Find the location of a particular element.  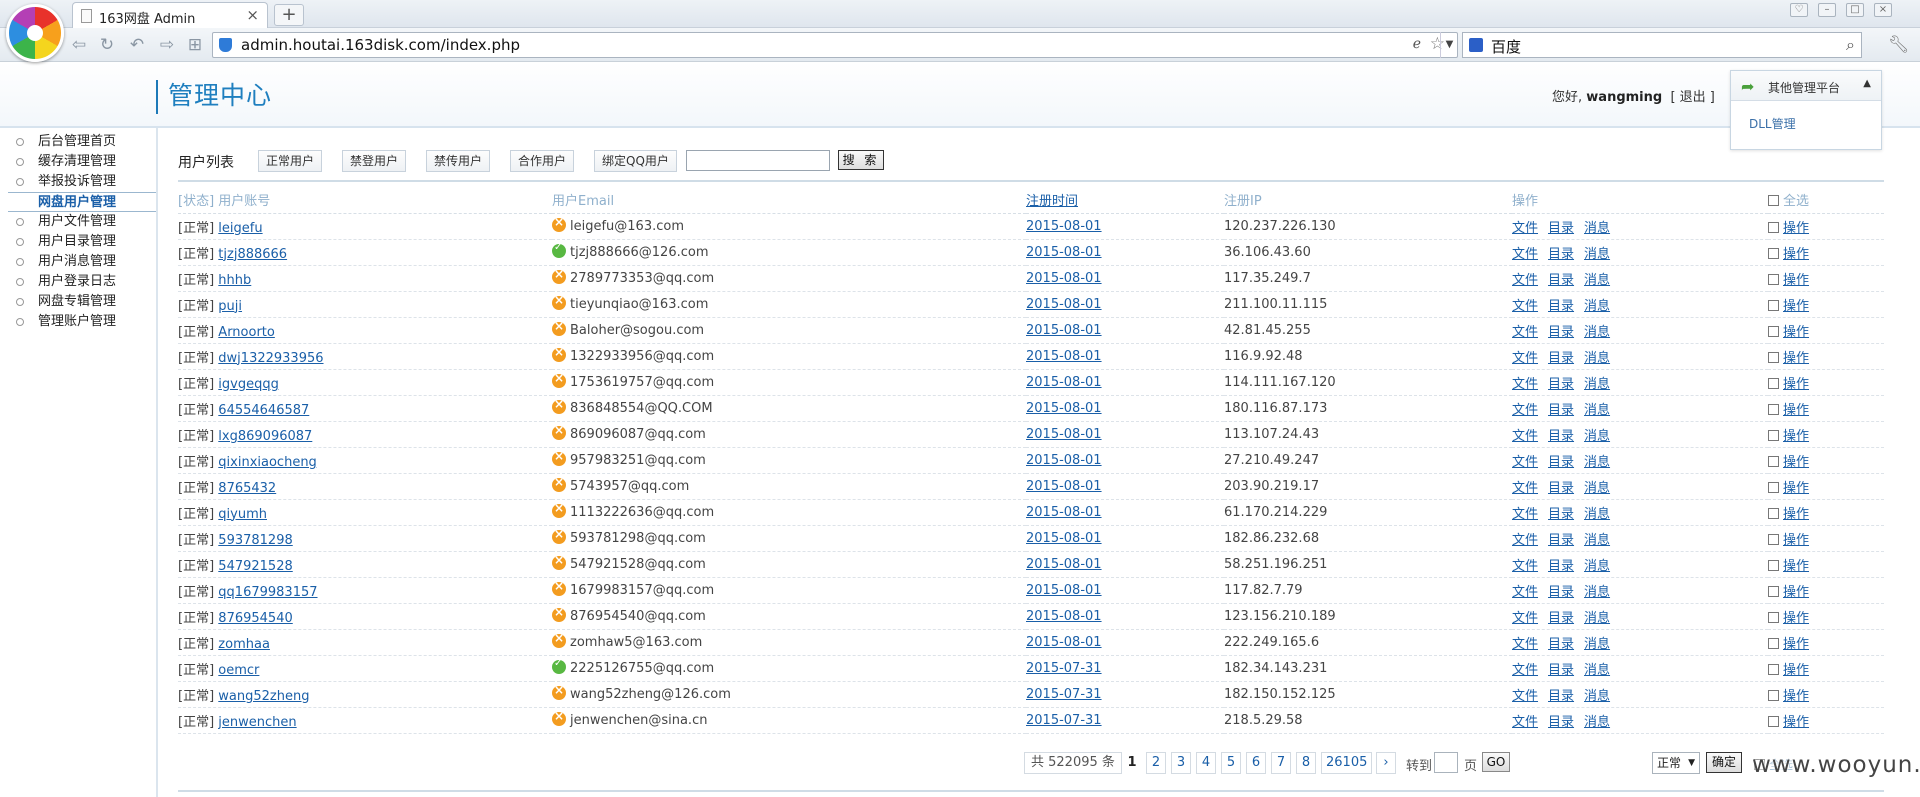

browser-tab: 163网盘 Admin × is located at coordinates (170, 15).